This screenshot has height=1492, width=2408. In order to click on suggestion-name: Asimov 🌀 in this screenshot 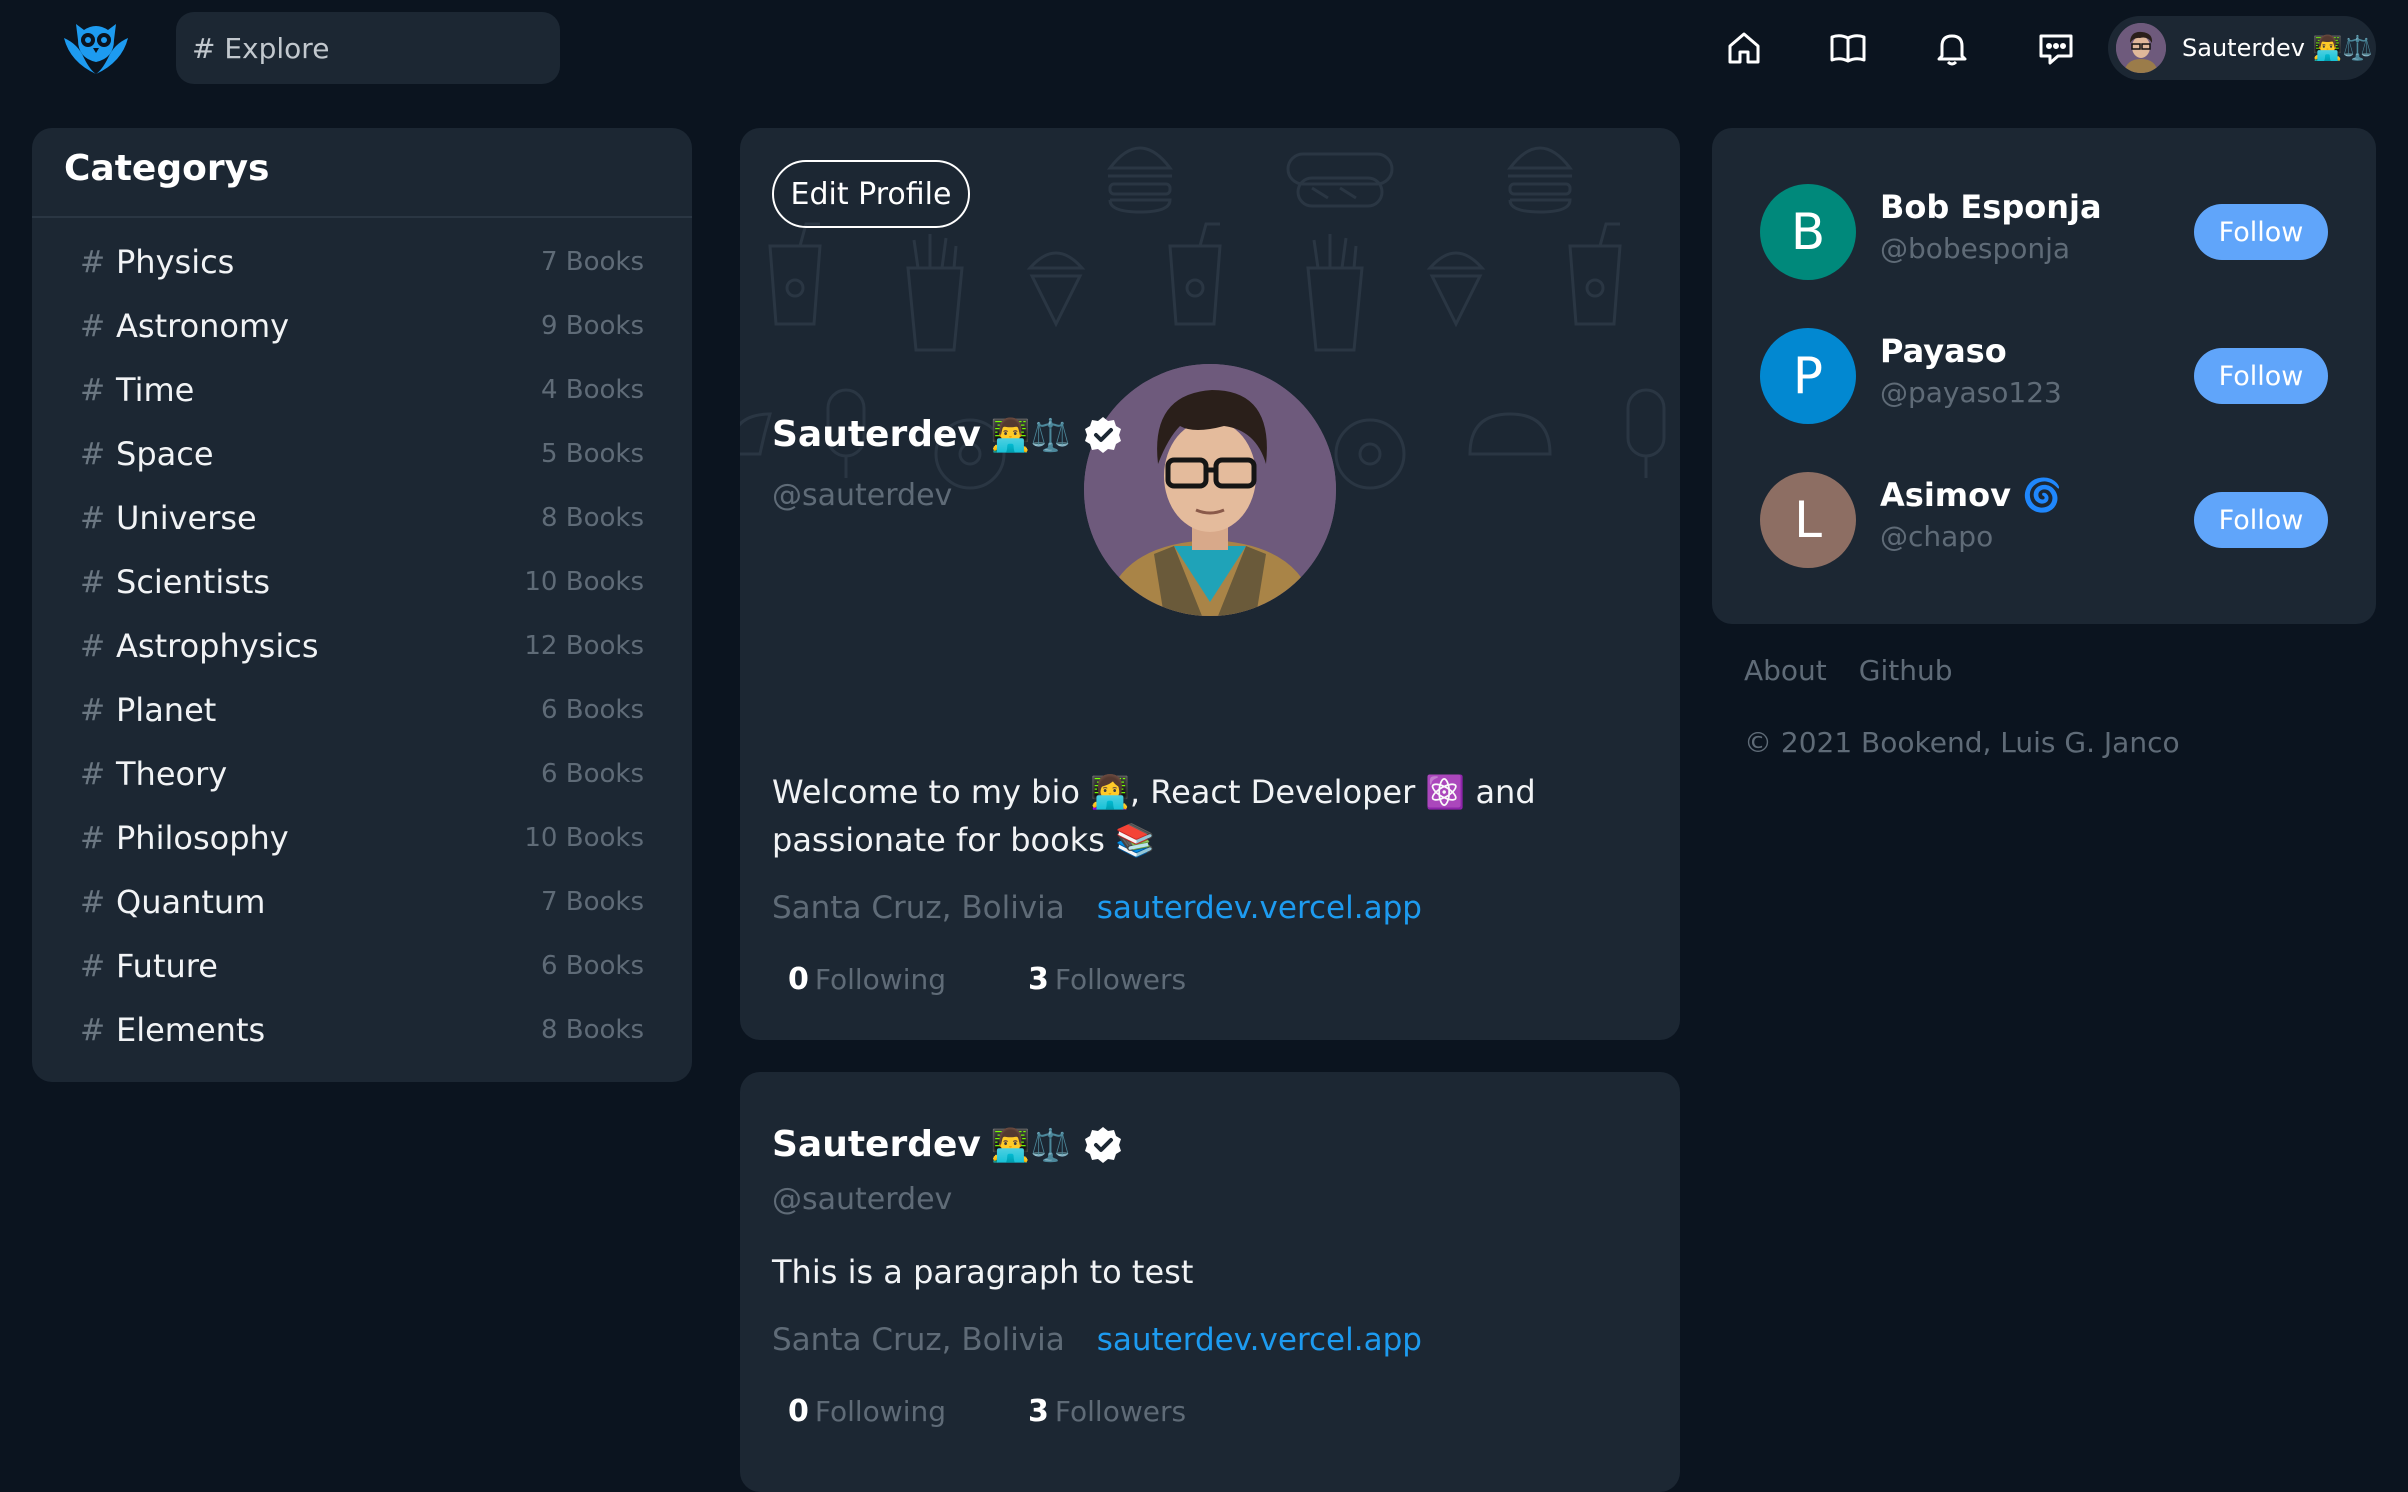, I will do `click(1971, 495)`.